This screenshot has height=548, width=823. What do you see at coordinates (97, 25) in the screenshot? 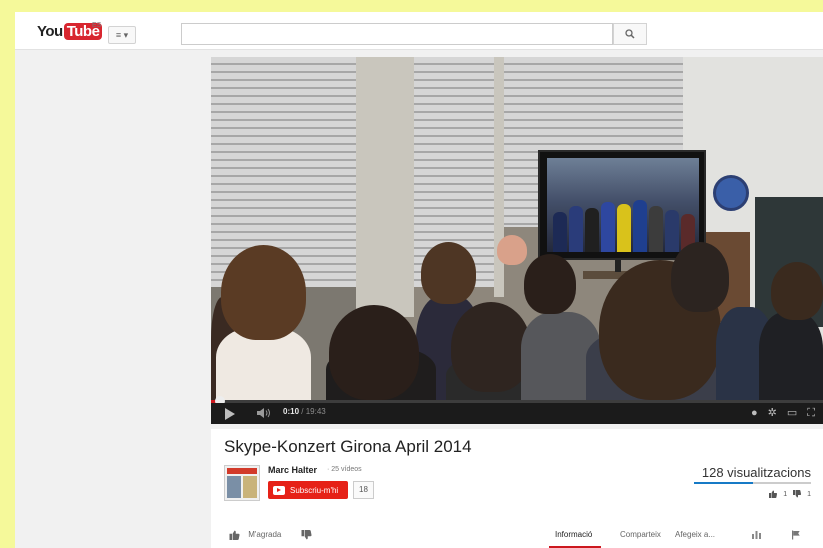
I see `logo-region: ES` at bounding box center [97, 25].